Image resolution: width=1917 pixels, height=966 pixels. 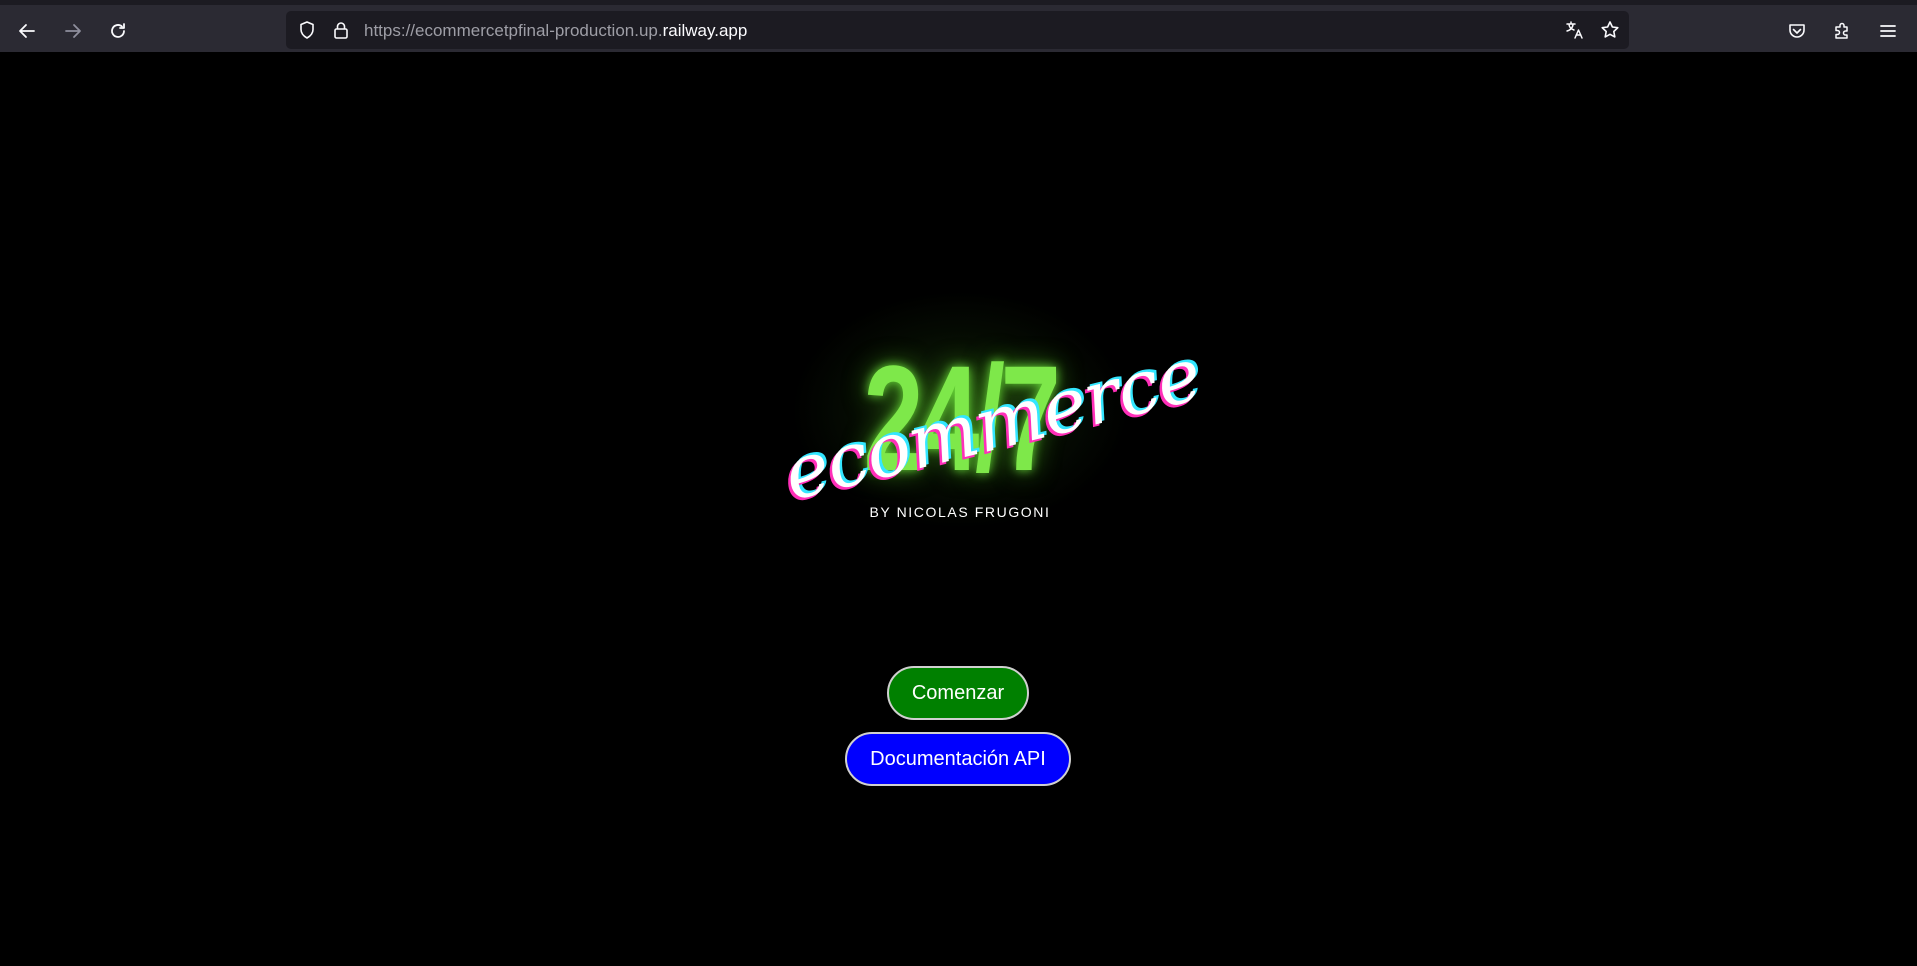 What do you see at coordinates (705, 30) in the screenshot?
I see `url-domain: railway.app` at bounding box center [705, 30].